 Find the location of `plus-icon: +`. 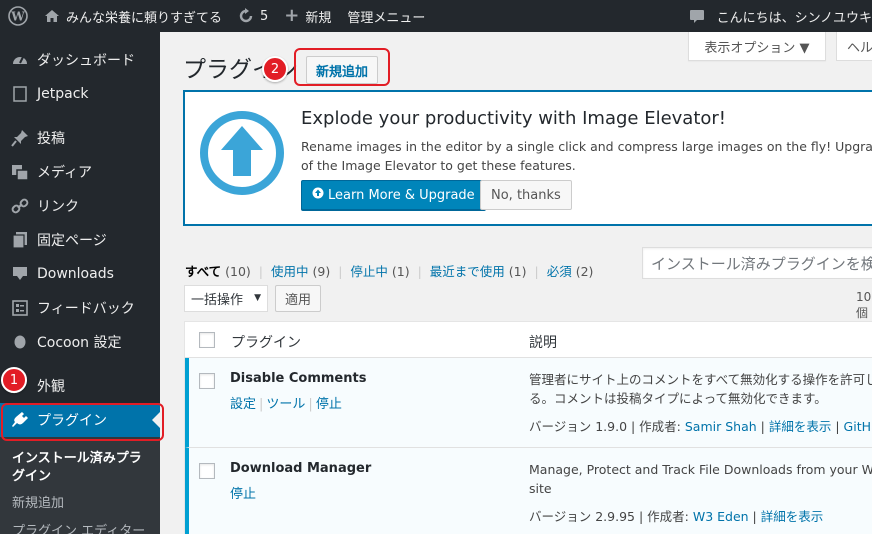

plus-icon: + is located at coordinates (292, 15).